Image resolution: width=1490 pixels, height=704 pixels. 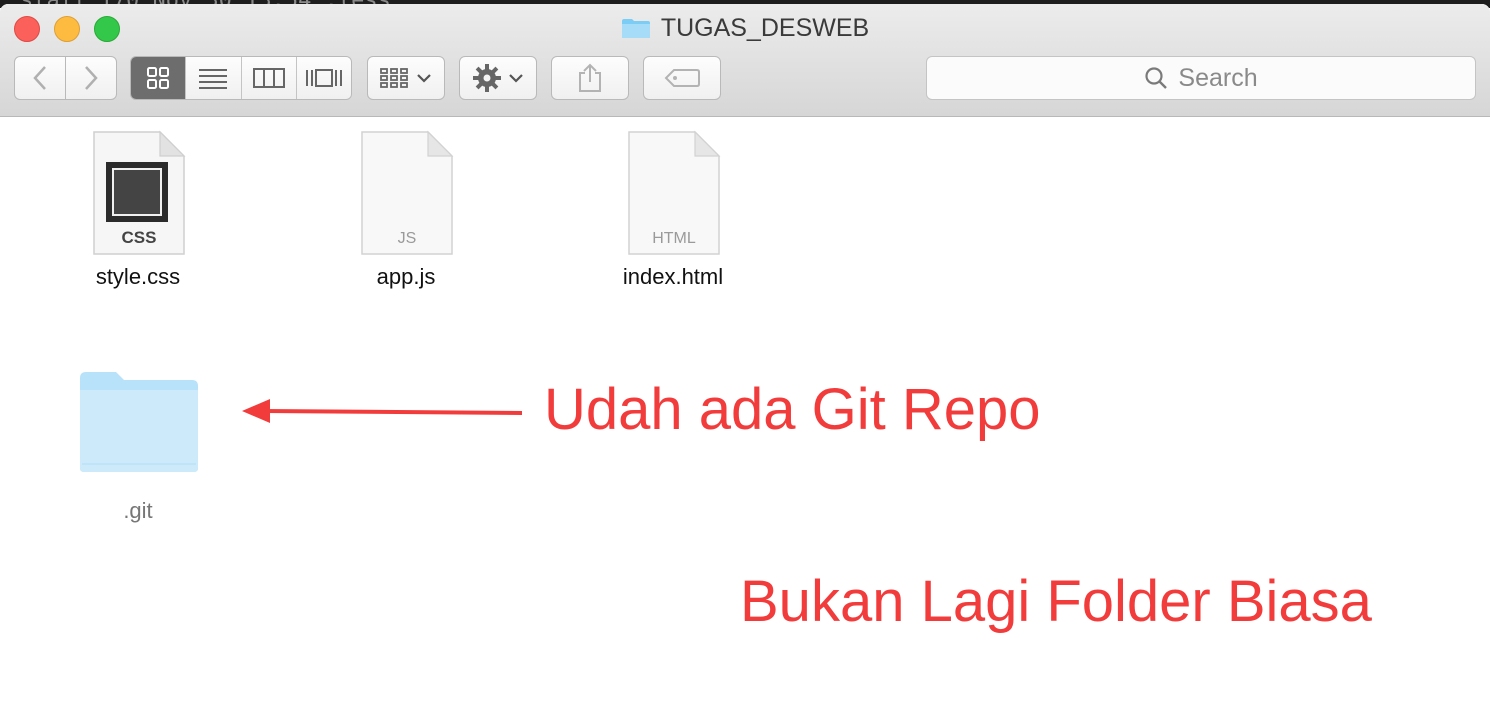 I want to click on file-name: index.html, so click(x=673, y=276).